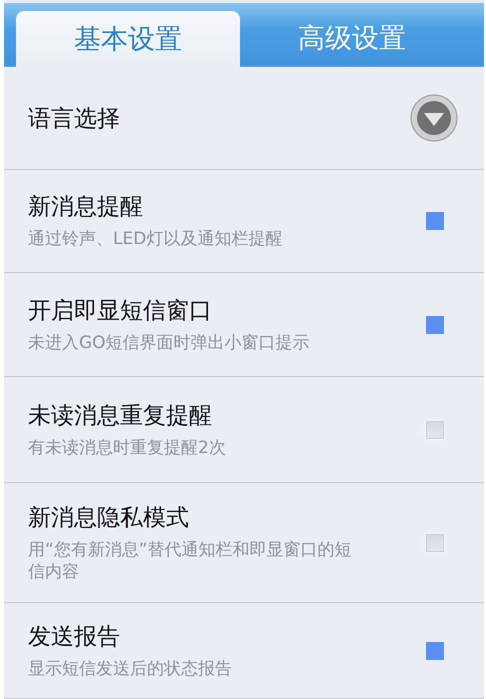 Image resolution: width=486 pixels, height=699 pixels. I want to click on setting-summary: 通过铃声、LED灯以及通知栏提醒, so click(155, 239).